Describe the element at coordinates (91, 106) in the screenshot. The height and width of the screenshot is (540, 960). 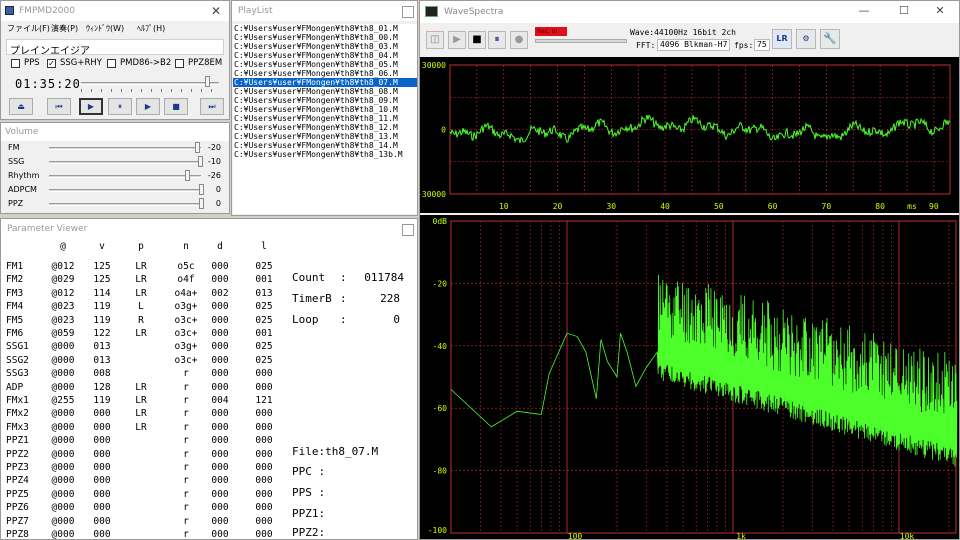
I see `play-button: ▶` at that location.